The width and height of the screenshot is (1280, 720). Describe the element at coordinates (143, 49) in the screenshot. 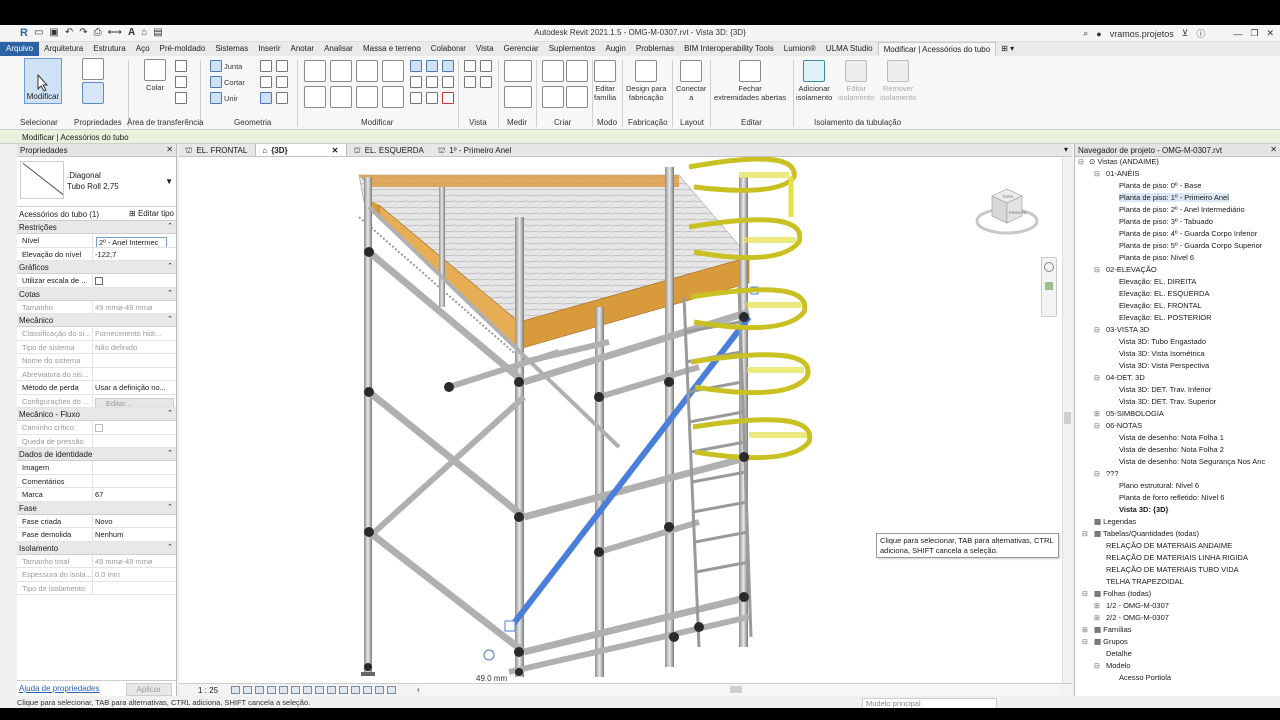

I see `menu-tab-3: Aço` at that location.